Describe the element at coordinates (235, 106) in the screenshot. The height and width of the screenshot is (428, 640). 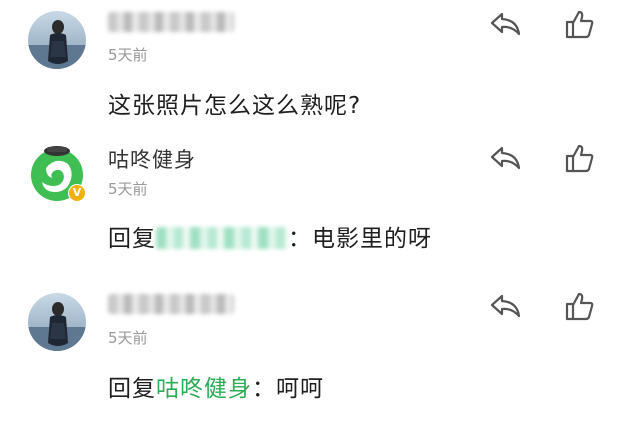
I see `comment-text: 这张照片怎么这么熟呢?` at that location.